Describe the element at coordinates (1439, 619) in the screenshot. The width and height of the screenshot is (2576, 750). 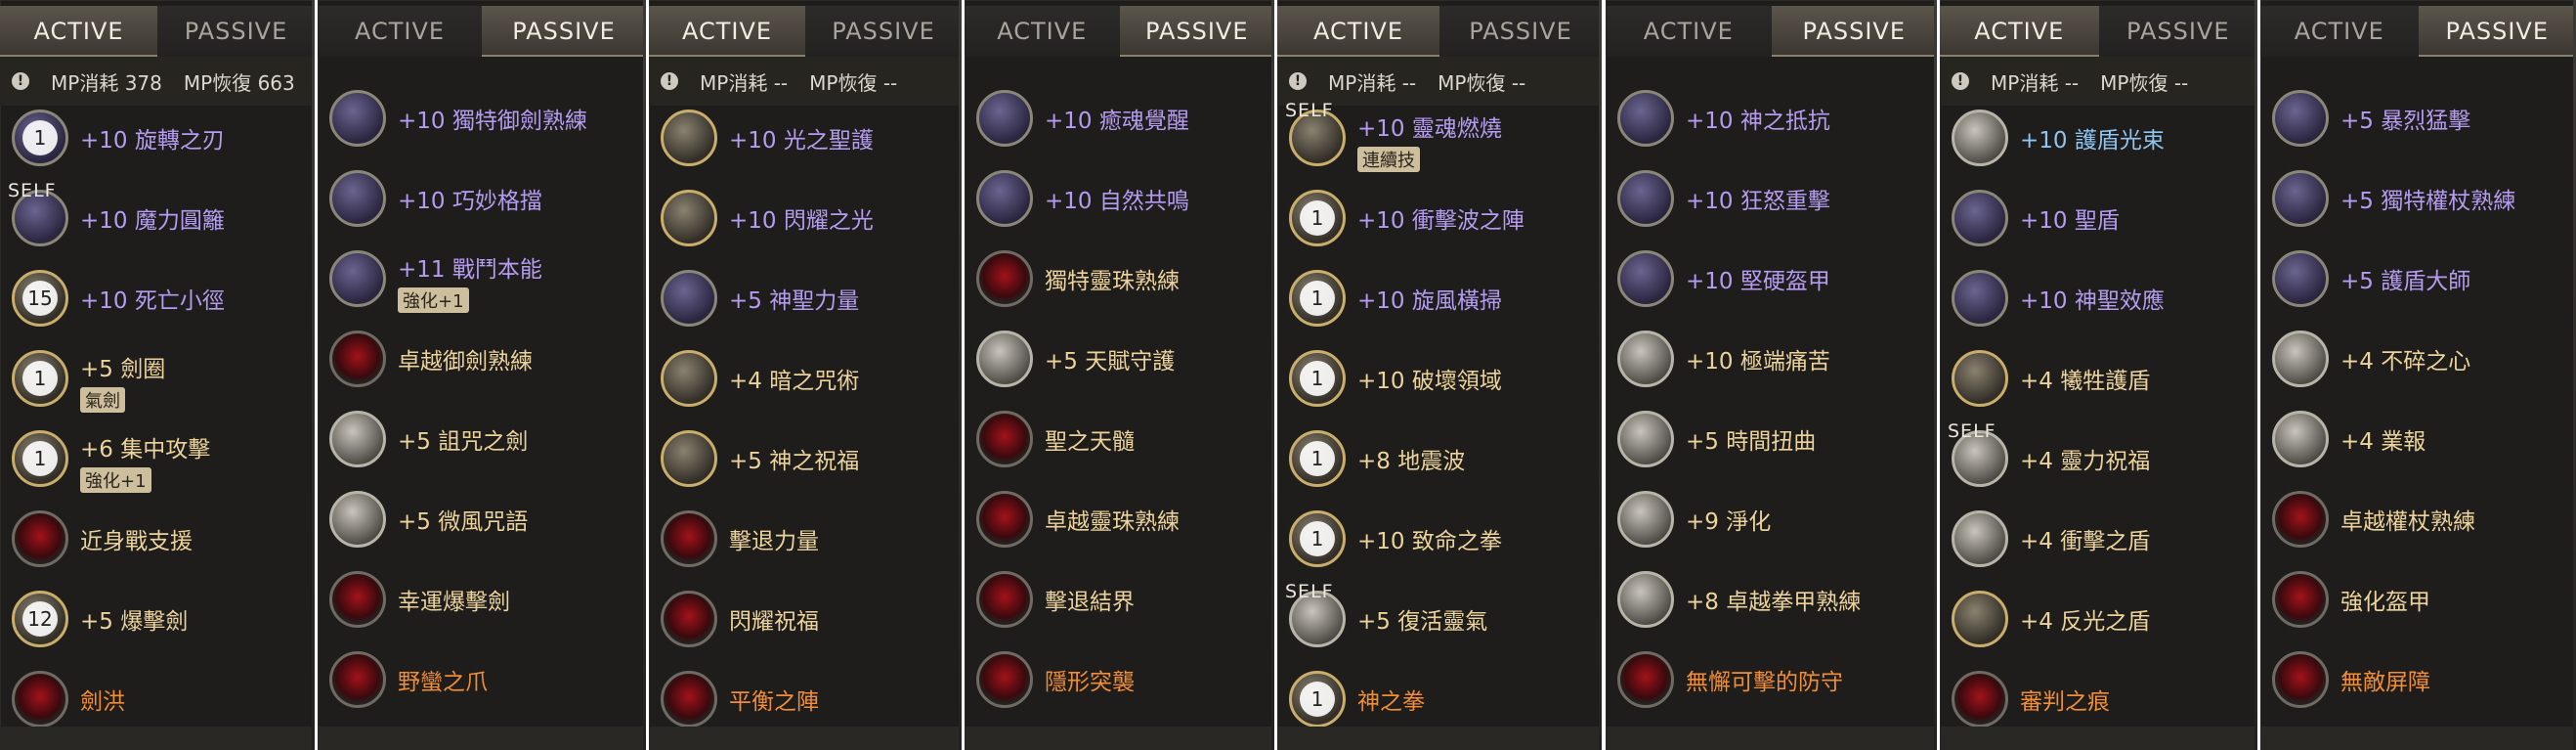
I see `skill-row: SELF +5 復活靈氣` at that location.